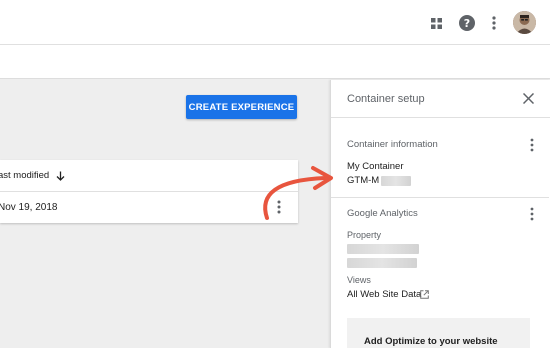 The height and width of the screenshot is (348, 550). What do you see at coordinates (275, 22) in the screenshot?
I see `top-app-bar: ?` at bounding box center [275, 22].